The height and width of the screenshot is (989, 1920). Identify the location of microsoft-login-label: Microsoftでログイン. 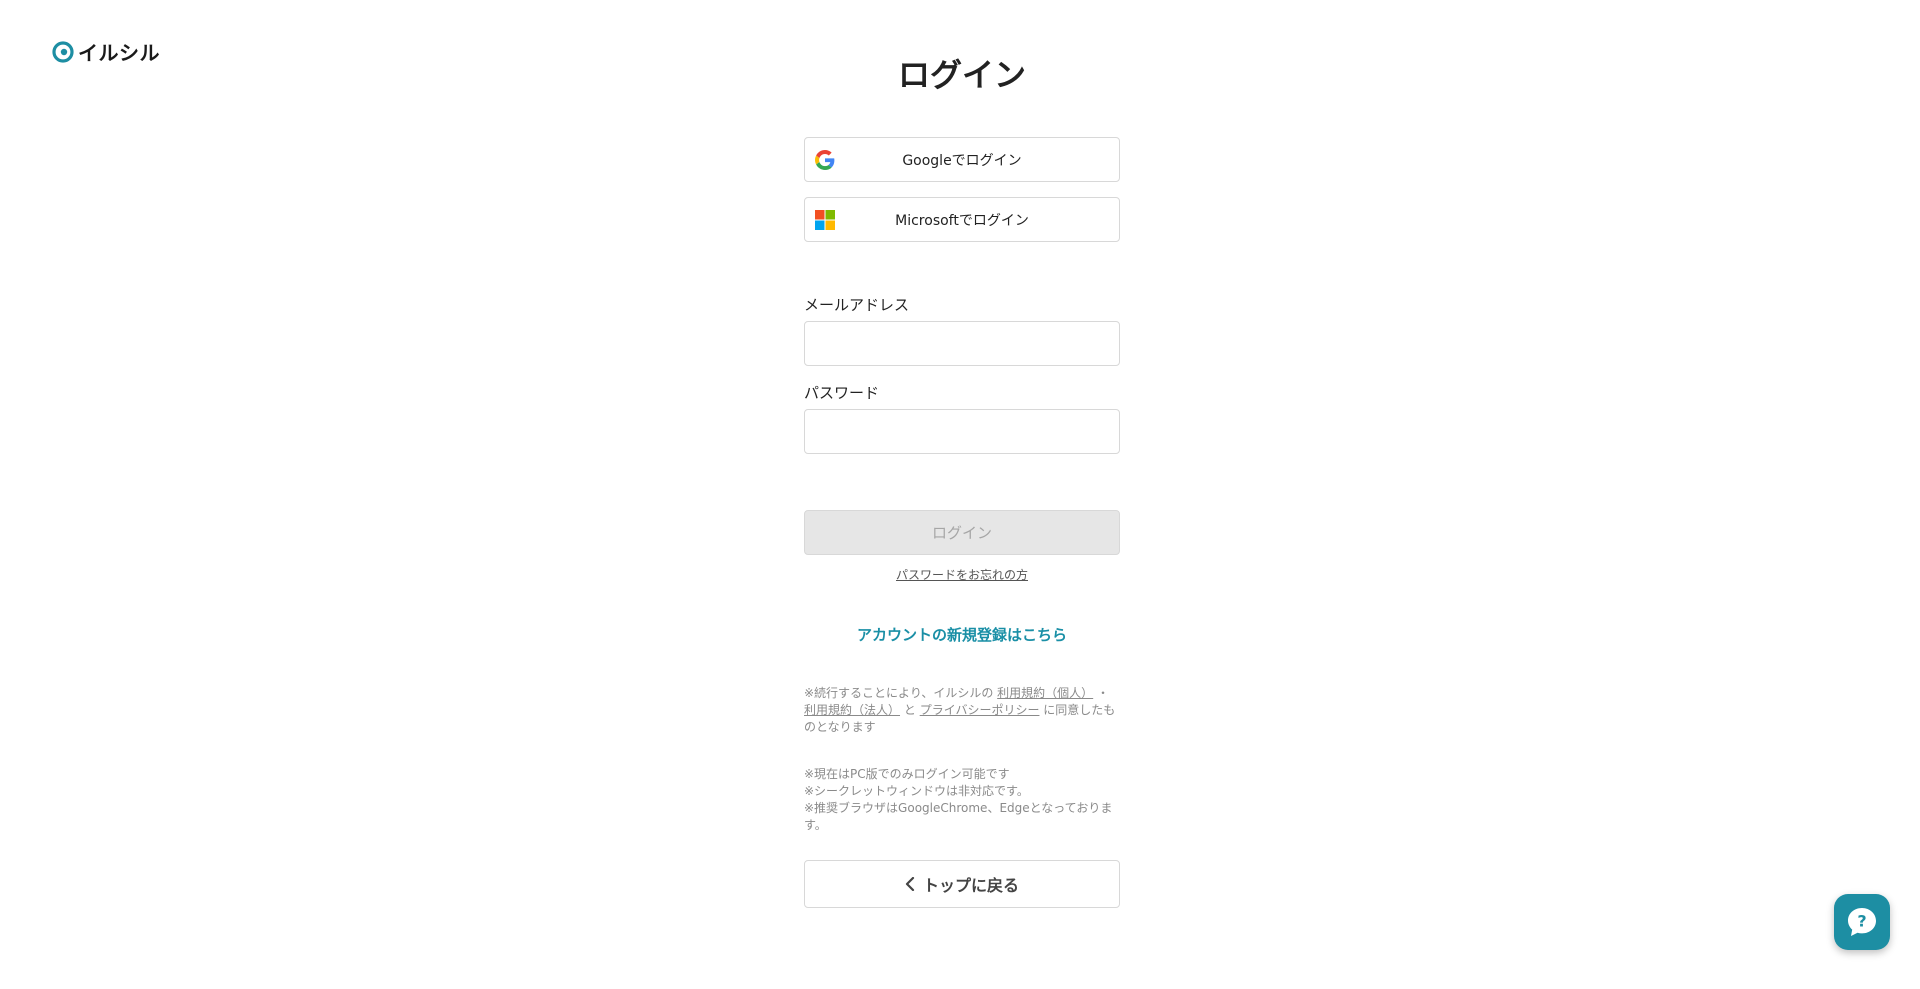
(962, 220).